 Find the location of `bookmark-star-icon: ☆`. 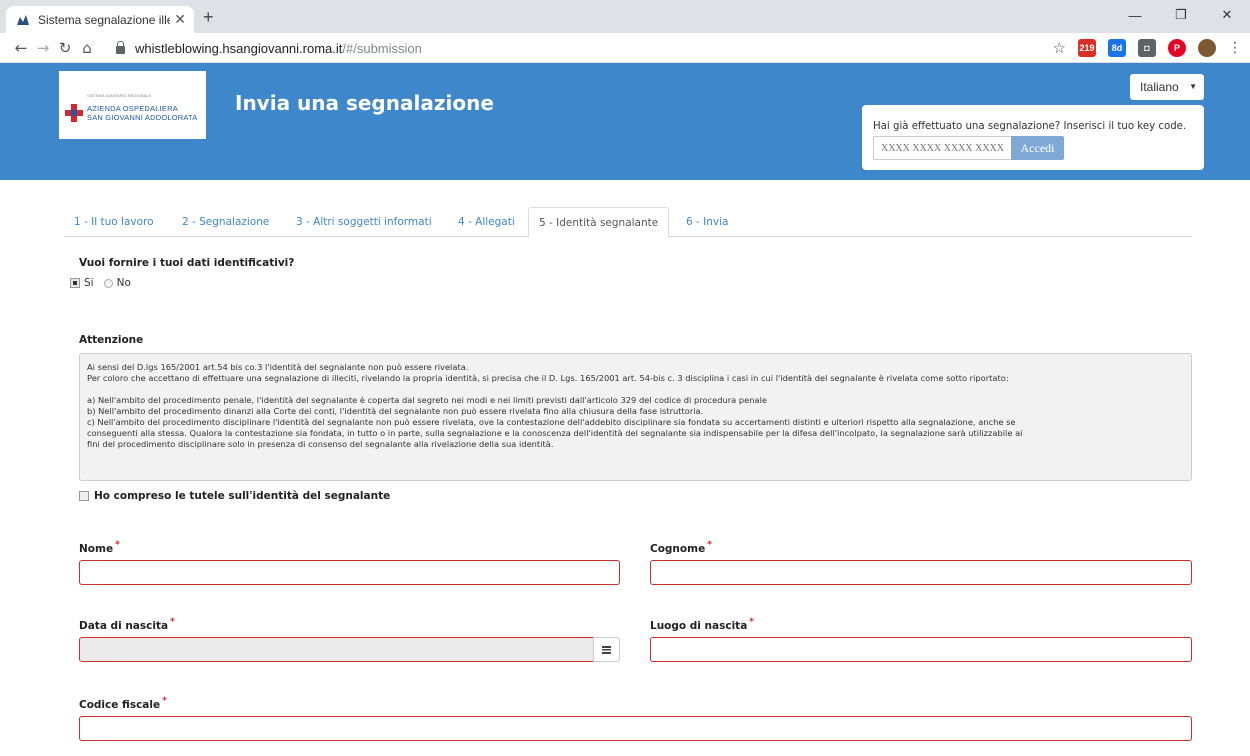

bookmark-star-icon: ☆ is located at coordinates (1059, 48).